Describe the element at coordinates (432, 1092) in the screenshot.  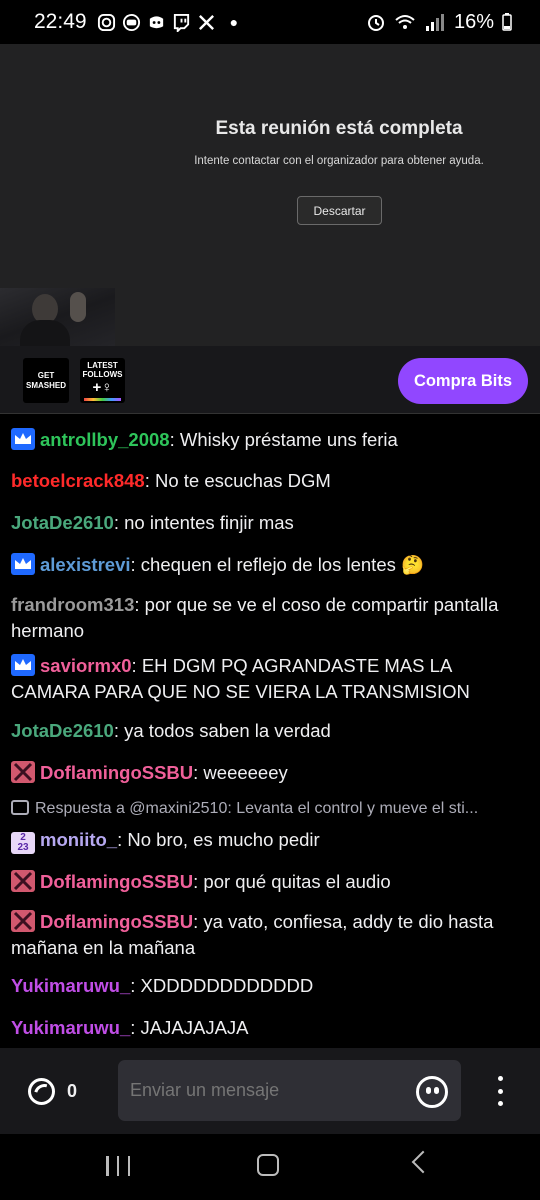
I see `emote-picker-icon` at that location.